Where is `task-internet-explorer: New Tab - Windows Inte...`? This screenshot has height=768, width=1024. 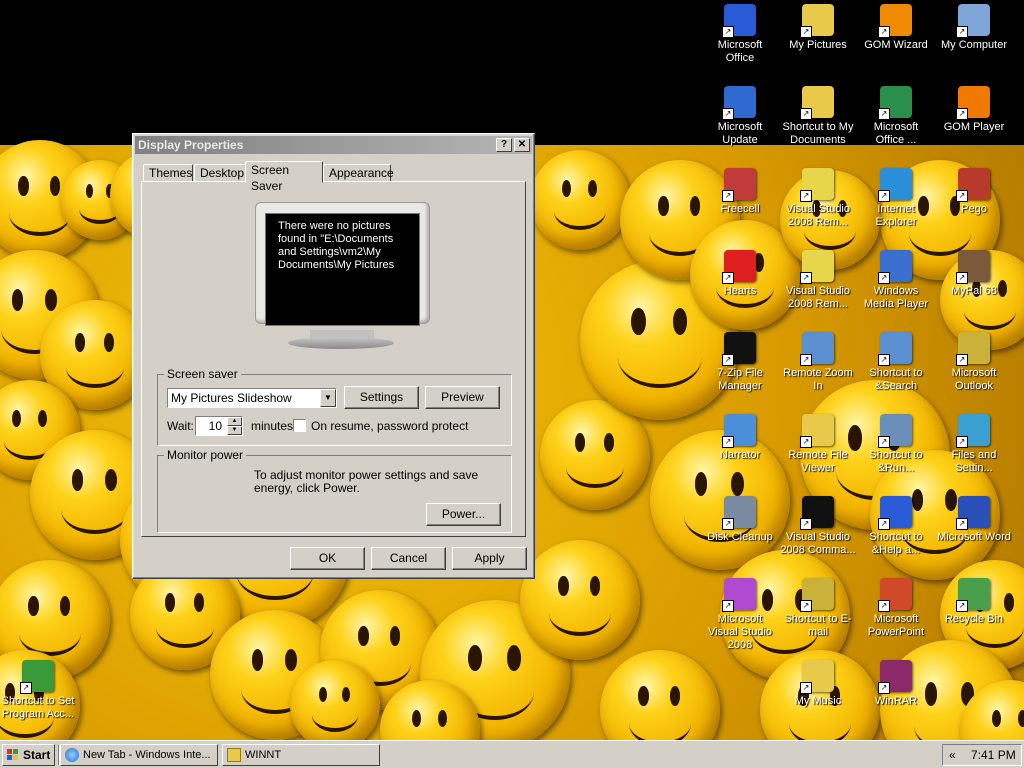
task-internet-explorer: New Tab - Windows Inte... is located at coordinates (139, 755).